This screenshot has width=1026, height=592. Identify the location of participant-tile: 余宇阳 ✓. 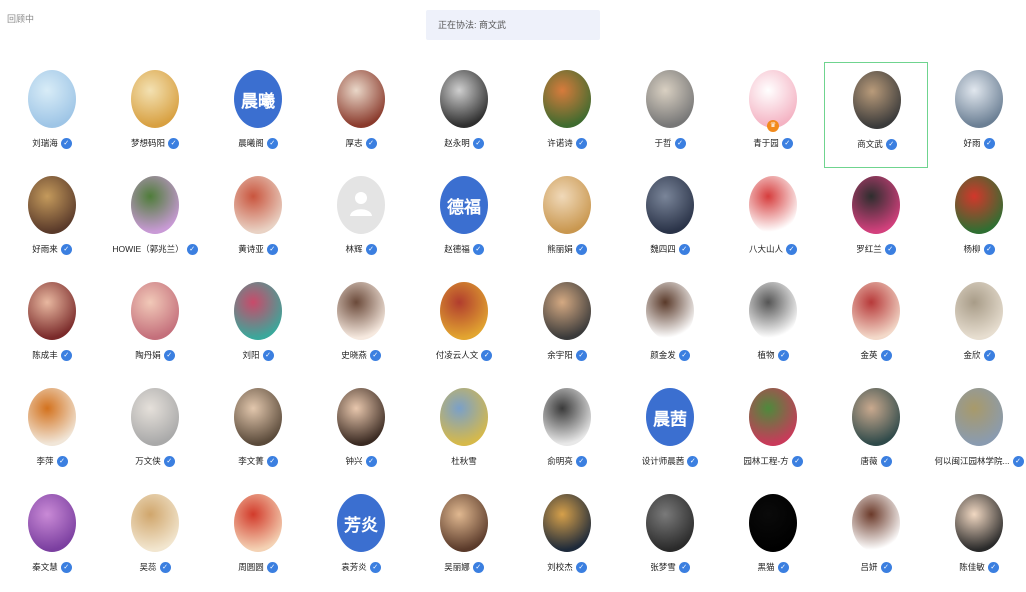
(567, 327).